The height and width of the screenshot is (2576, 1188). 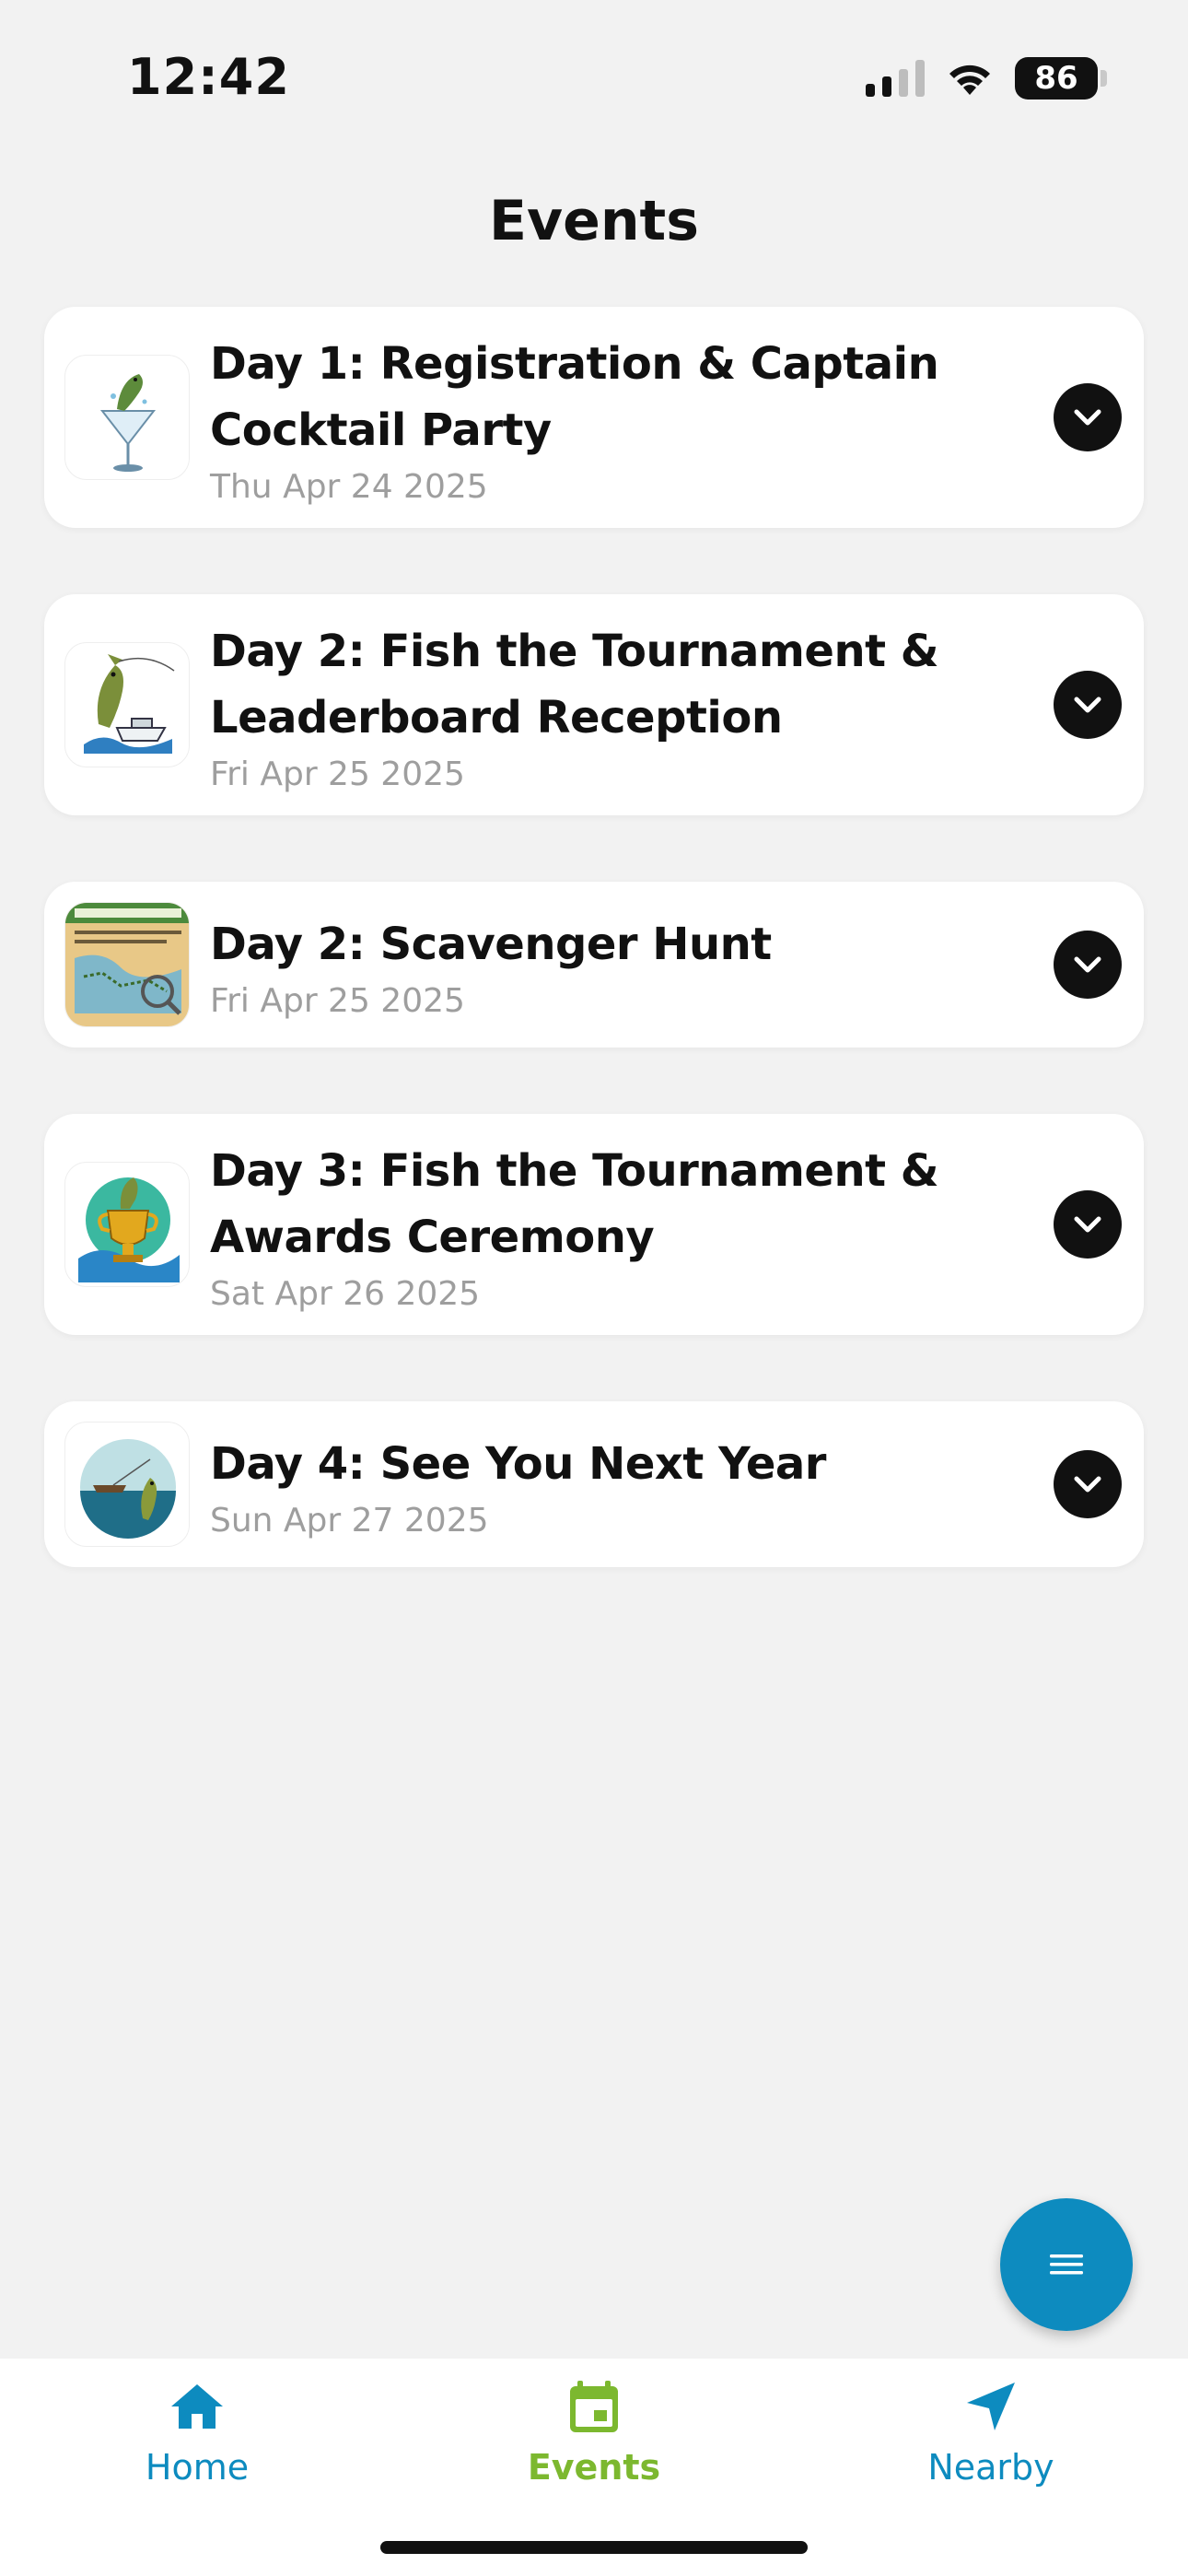 I want to click on status-time: 12:42, so click(x=208, y=77).